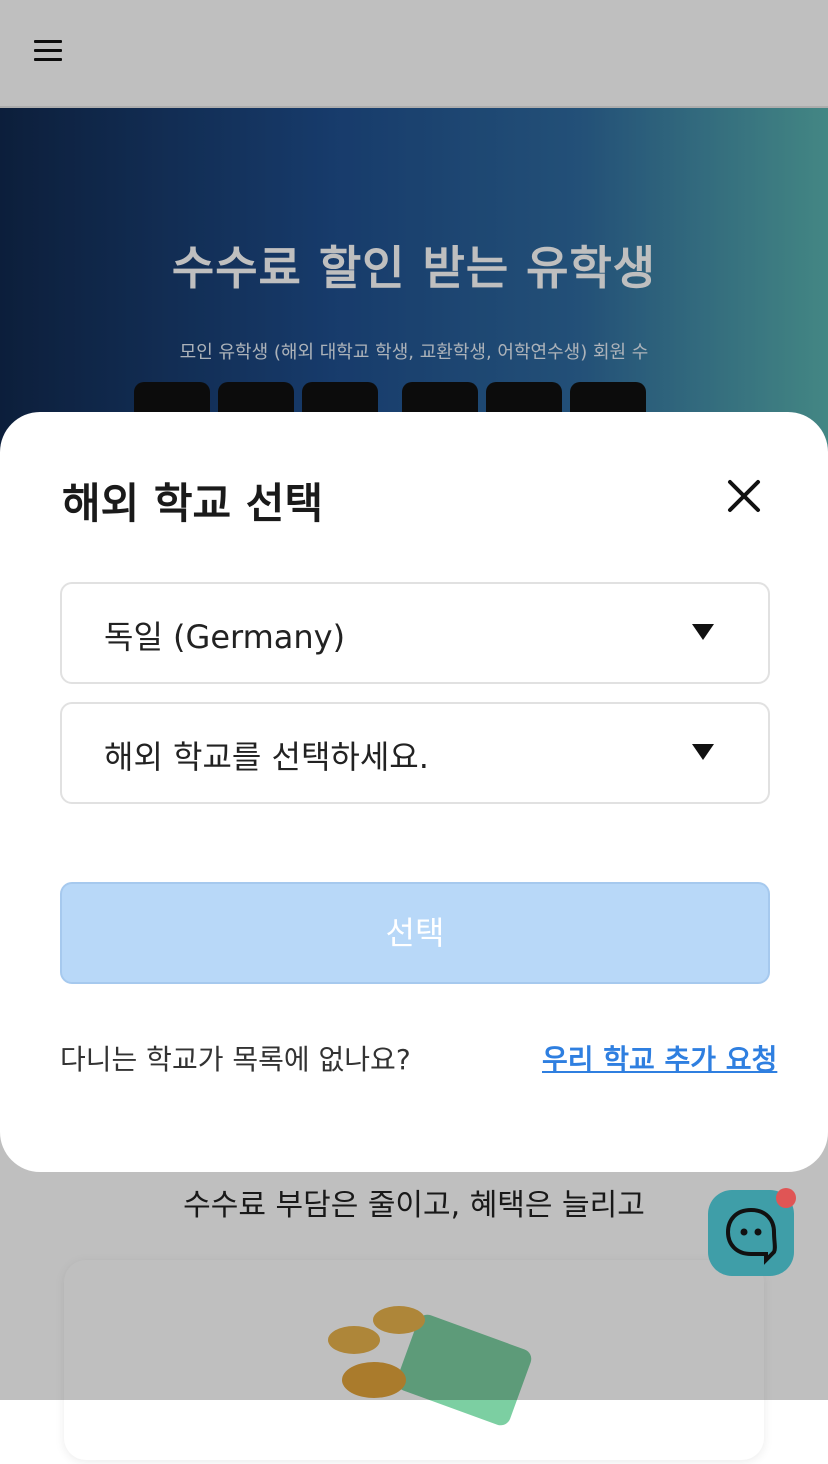 This screenshot has width=828, height=1464. Describe the element at coordinates (659, 1058) in the screenshot. I see `add-school-request-link: 우리 학교 추가 요청` at that location.